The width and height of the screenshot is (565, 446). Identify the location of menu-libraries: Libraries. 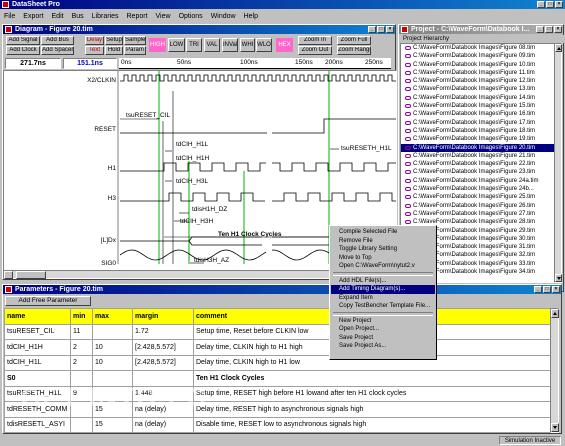
(105, 16).